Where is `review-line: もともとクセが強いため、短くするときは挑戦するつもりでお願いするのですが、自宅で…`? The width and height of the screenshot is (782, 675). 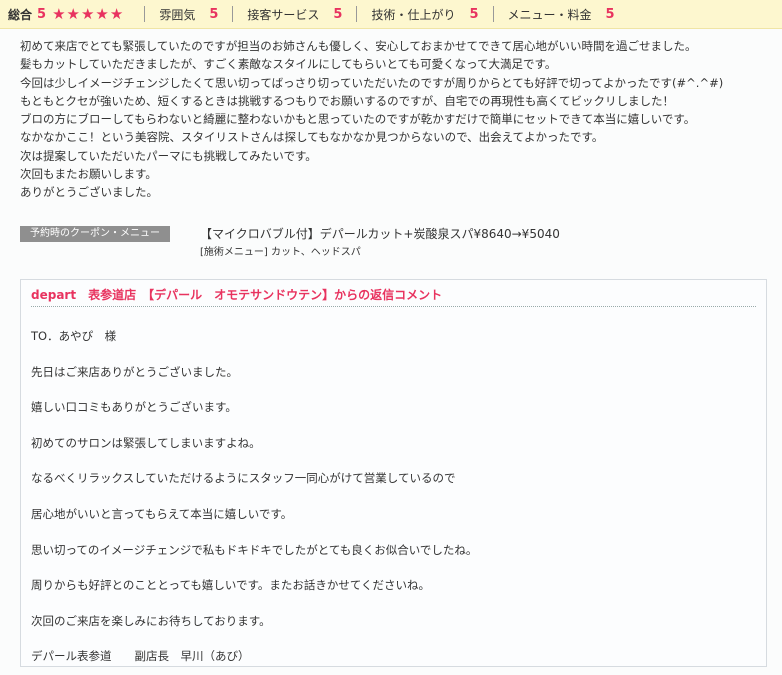 review-line: もともとクセが強いため、短くするときは挑戦するつもりでお願いするのですが、自宅で… is located at coordinates (347, 100).